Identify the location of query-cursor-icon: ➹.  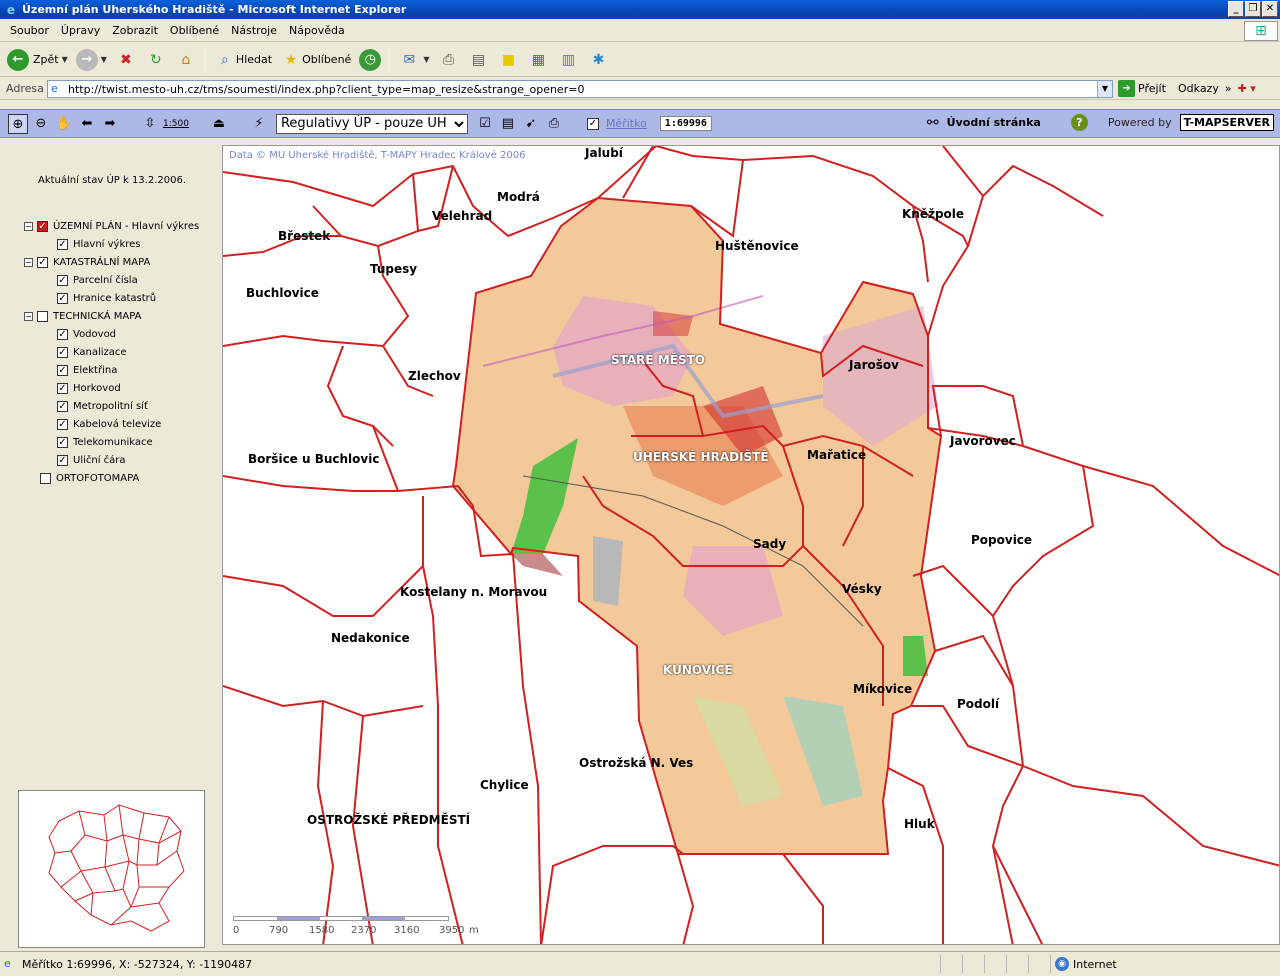
(531, 124).